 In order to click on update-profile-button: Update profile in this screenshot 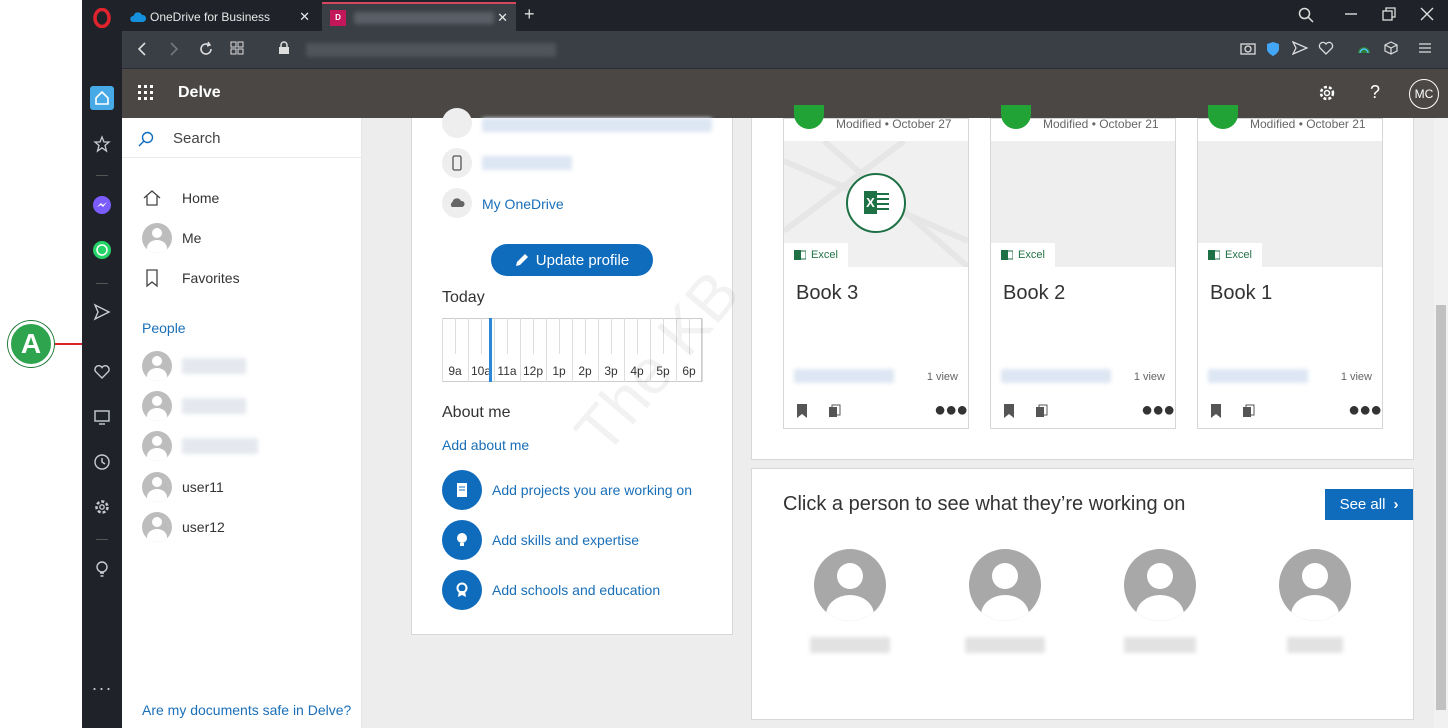, I will do `click(572, 260)`.